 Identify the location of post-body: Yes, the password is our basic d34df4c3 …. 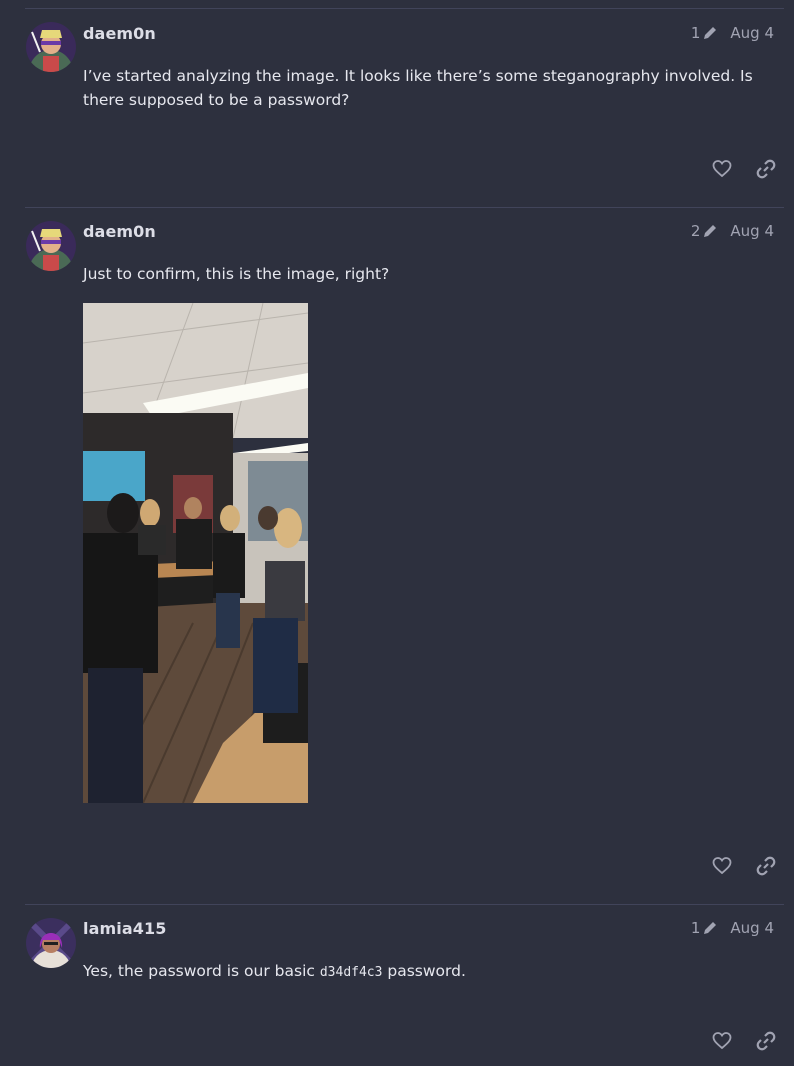
(428, 972).